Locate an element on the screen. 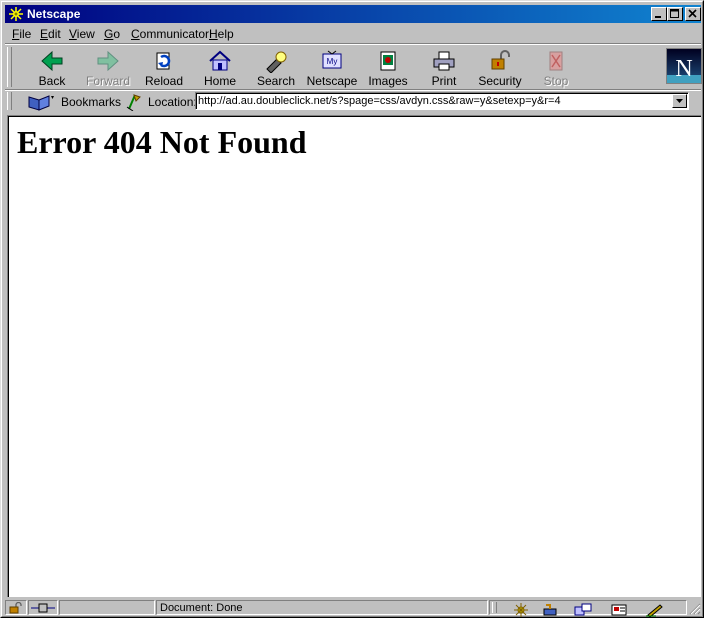 Image resolution: width=704 pixels, height=618 pixels. menu-edit: Edit is located at coordinates (50, 34).